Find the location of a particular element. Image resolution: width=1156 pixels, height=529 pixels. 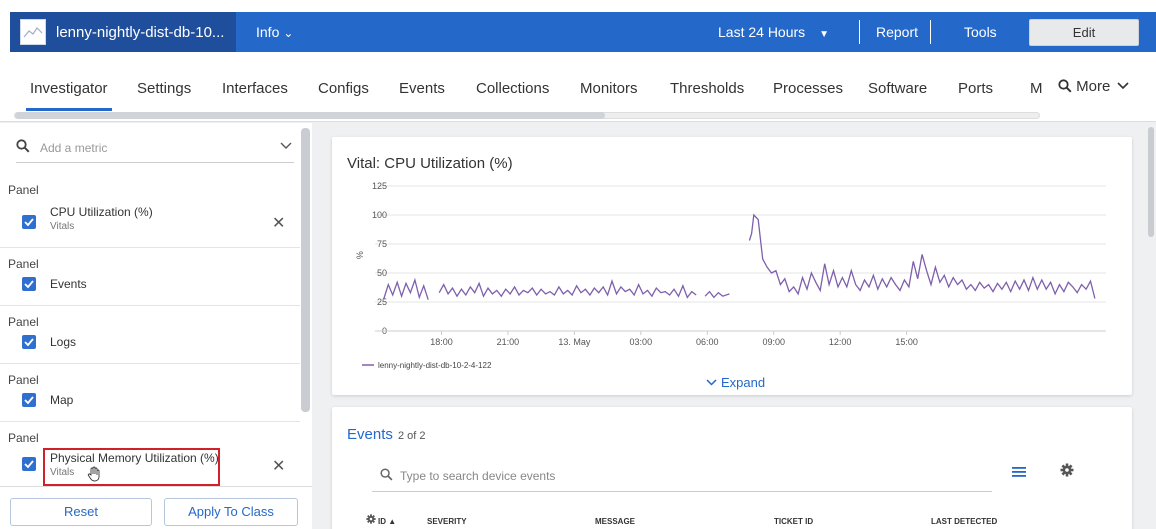

tools-button: Tools is located at coordinates (980, 32).